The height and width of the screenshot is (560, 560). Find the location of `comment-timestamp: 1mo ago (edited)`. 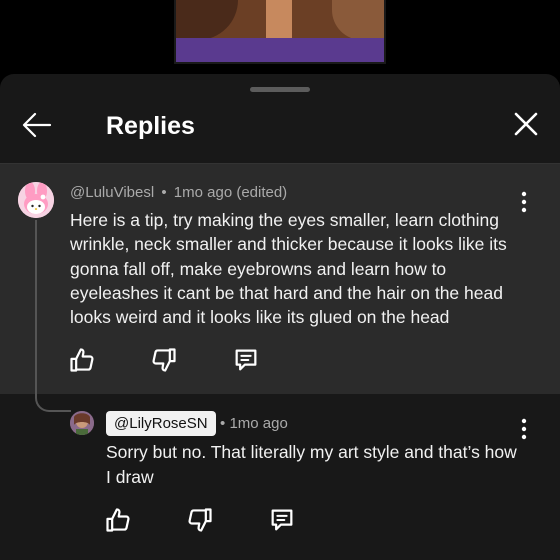

comment-timestamp: 1mo ago (edited) is located at coordinates (230, 192).